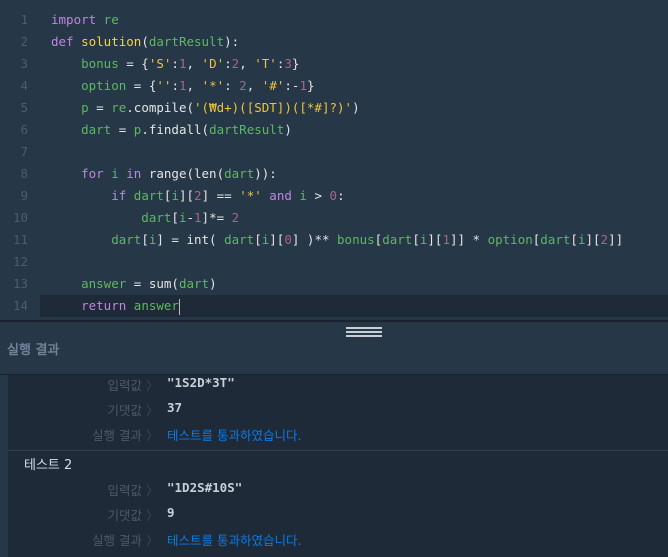 The width and height of the screenshot is (668, 557). What do you see at coordinates (201, 382) in the screenshot?
I see `input-value: "1S2D*3T"` at bounding box center [201, 382].